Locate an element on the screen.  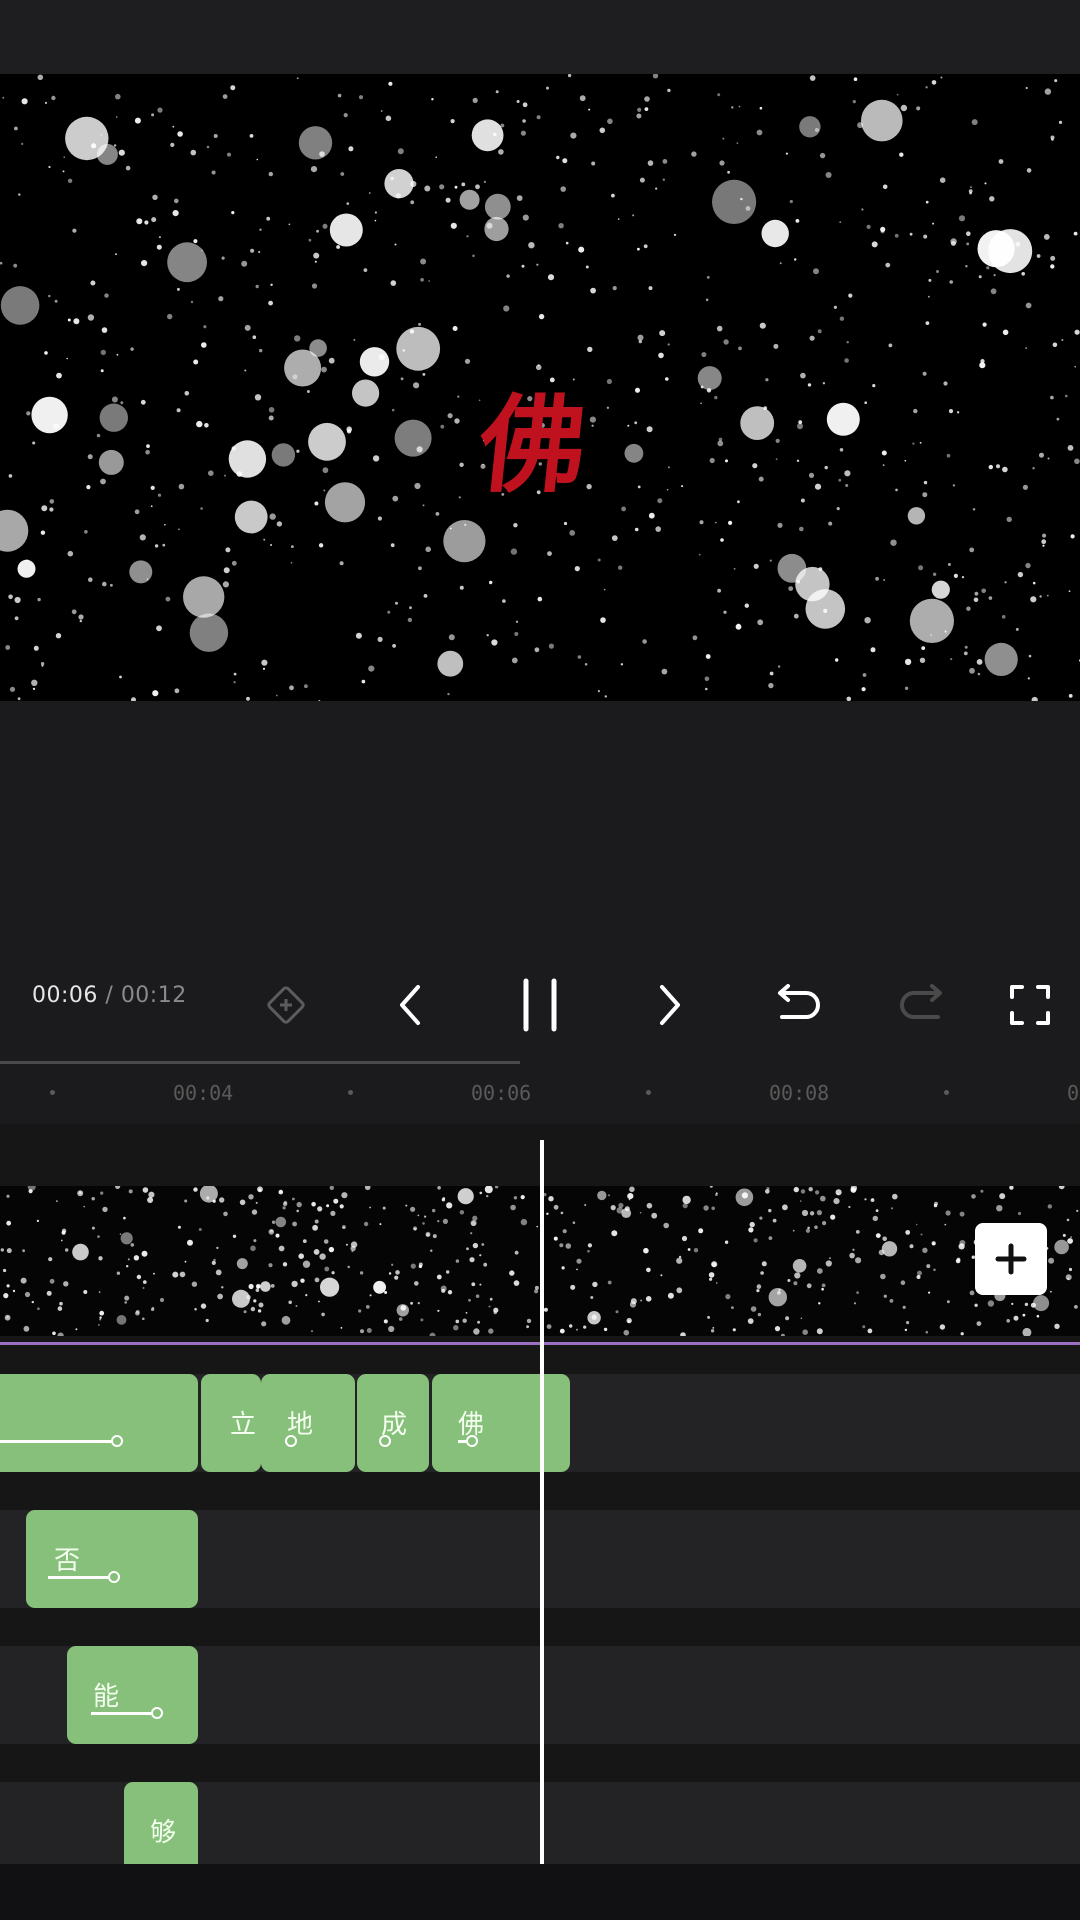
keyframe-button is located at coordinates (286, 1005).